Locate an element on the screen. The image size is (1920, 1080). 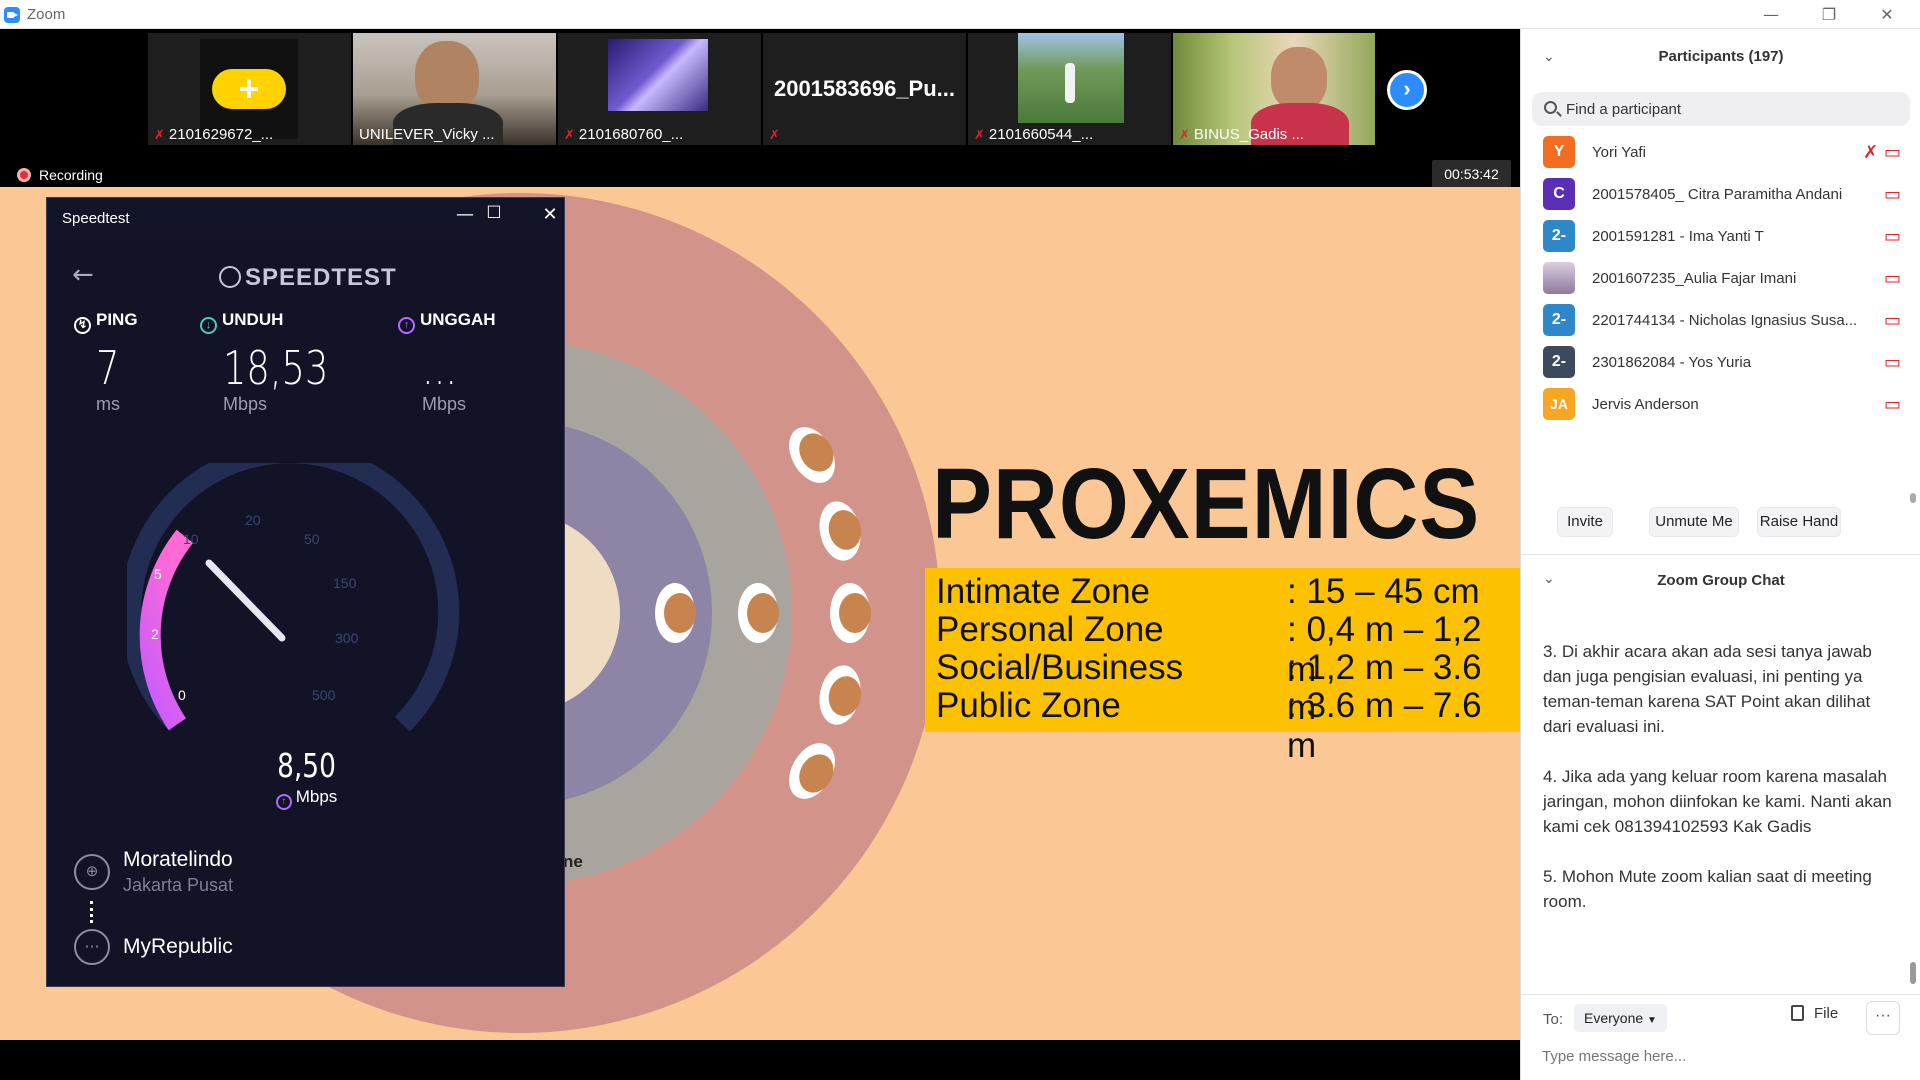
ping-icon: ↯ is located at coordinates (82, 325).